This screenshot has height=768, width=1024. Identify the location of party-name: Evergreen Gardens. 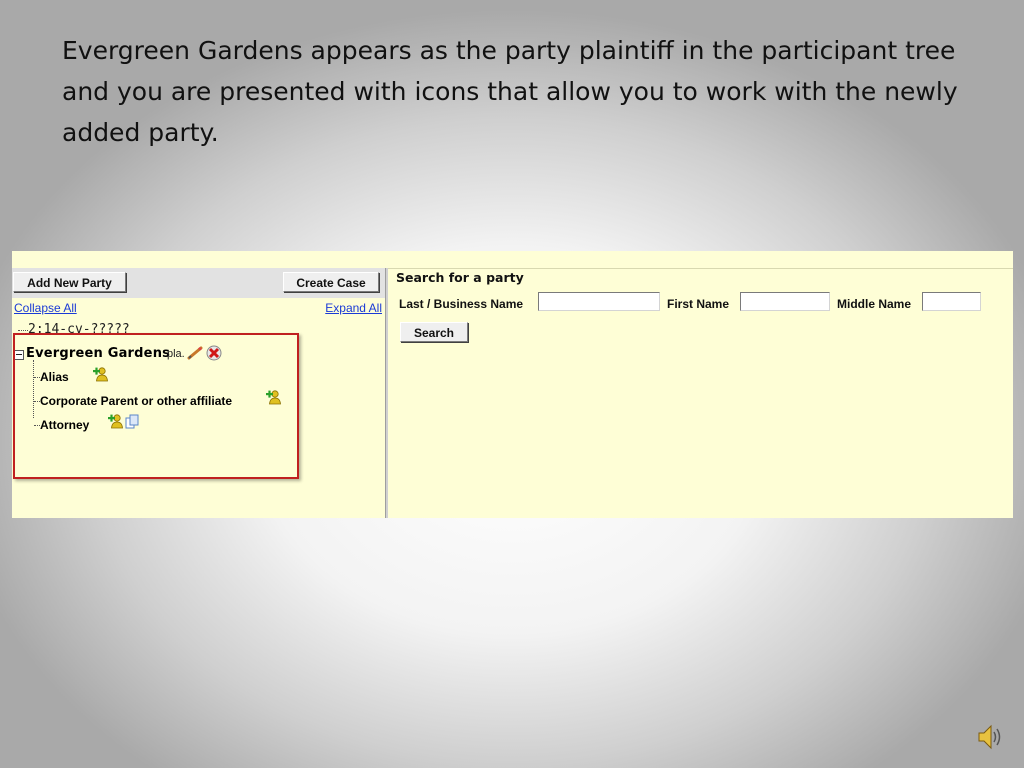
(98, 353).